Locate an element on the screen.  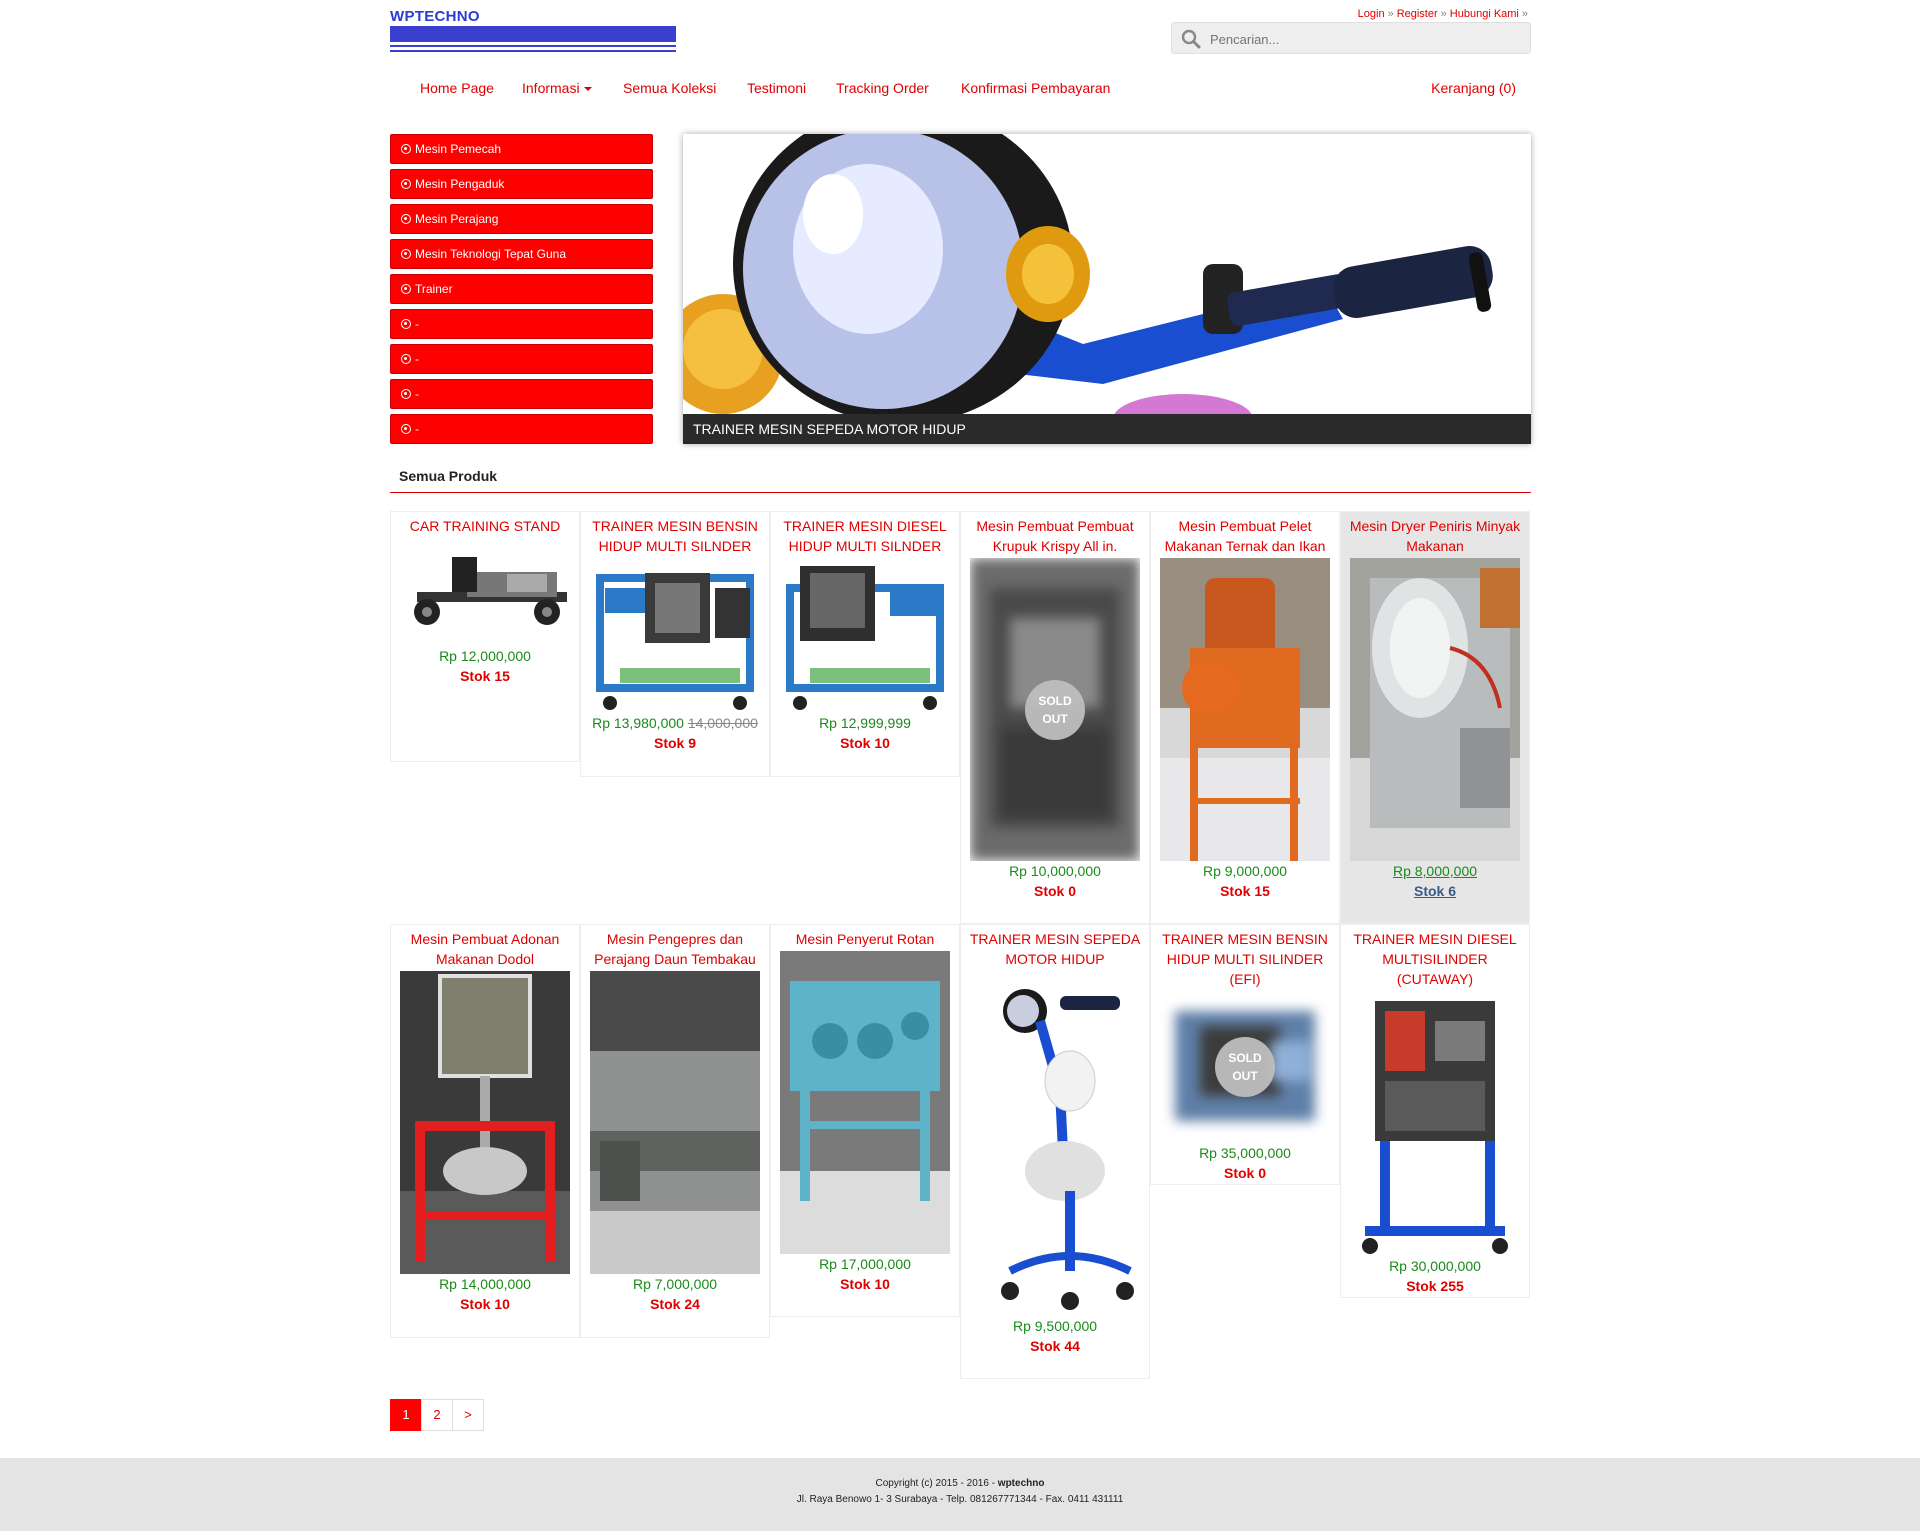
category-item: Mesin Teknologi Tepat Guna is located at coordinates (521, 254).